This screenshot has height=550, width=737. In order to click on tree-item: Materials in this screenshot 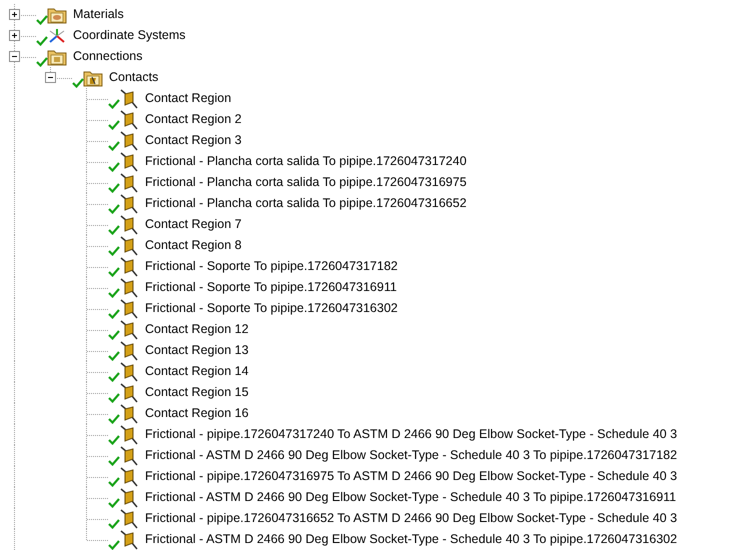, I will do `click(98, 14)`.